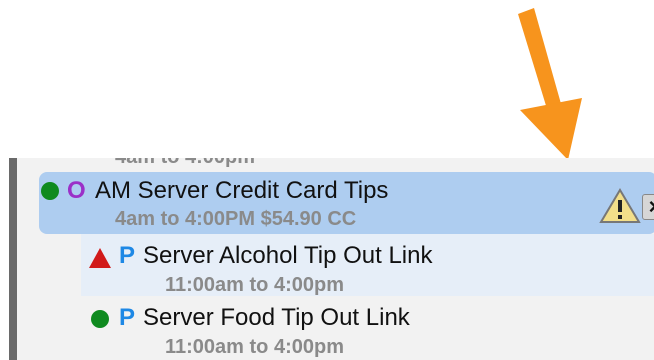 This screenshot has width=654, height=360. I want to click on red-warning-triangle-icon, so click(100, 258).